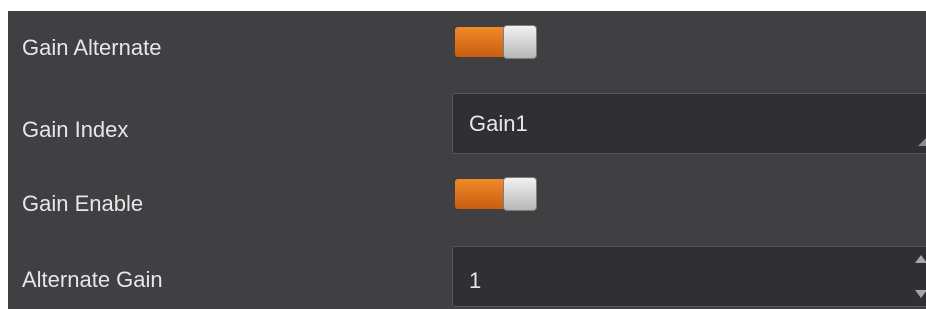 This screenshot has width=926, height=309. I want to click on gain-index-dropdown: Gain1, so click(689, 123).